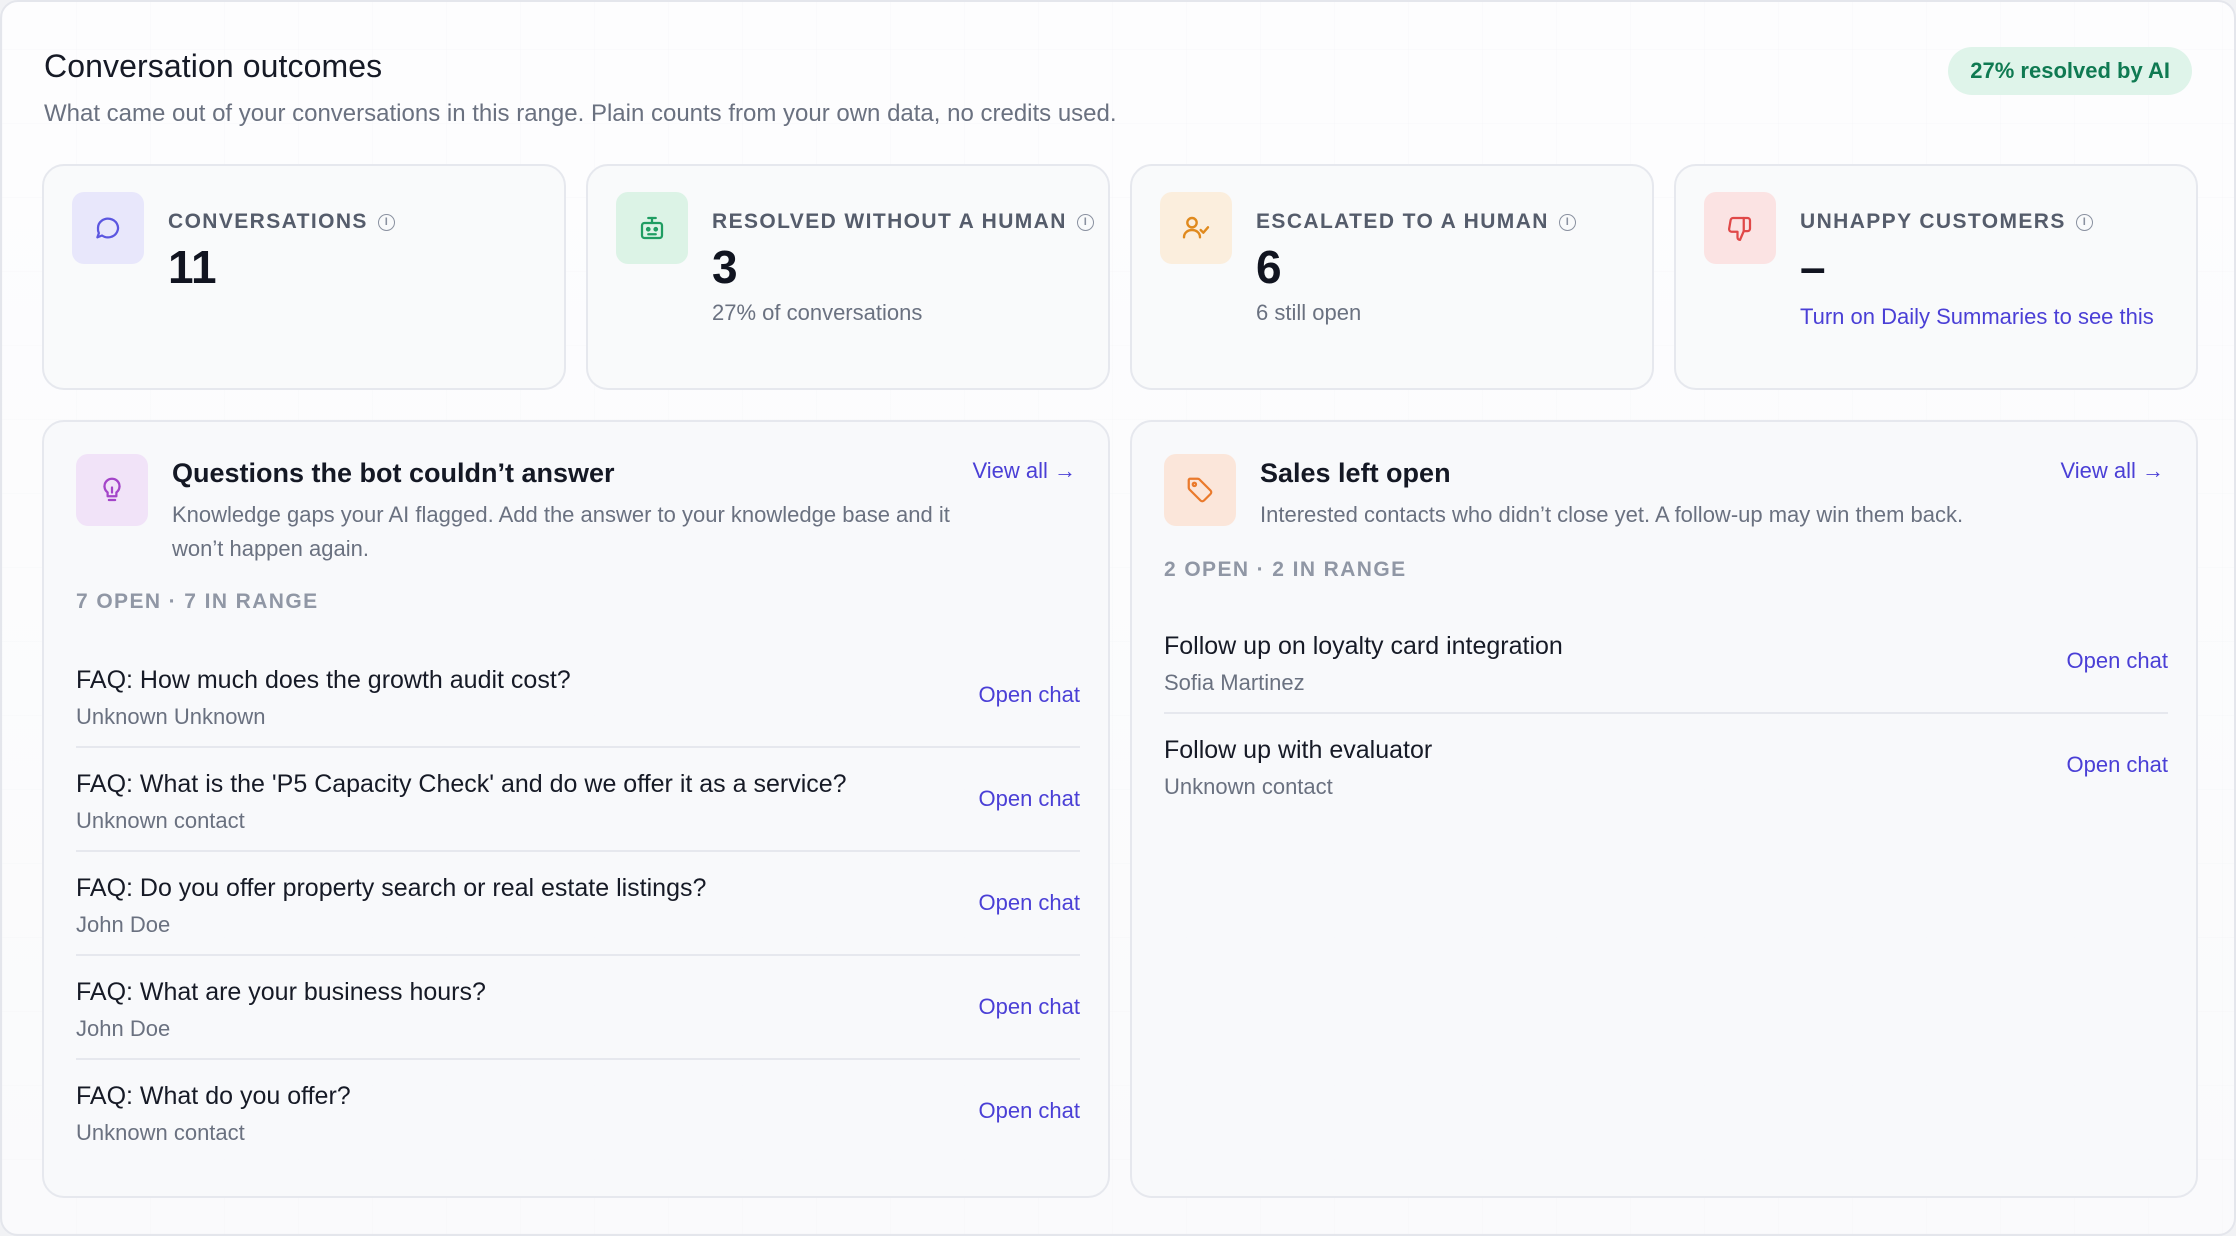 Image resolution: width=2236 pixels, height=1236 pixels. I want to click on stat-card-escalated: ESCALATED TO A HUMAN i 6 6 still open, so click(1392, 277).